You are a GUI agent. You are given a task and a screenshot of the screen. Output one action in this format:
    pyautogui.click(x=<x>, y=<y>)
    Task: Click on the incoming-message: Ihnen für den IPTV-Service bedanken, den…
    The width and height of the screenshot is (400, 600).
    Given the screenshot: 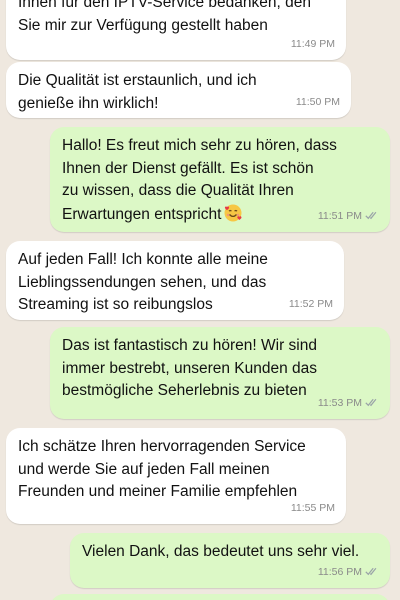 What is the action you would take?
    pyautogui.click(x=176, y=30)
    